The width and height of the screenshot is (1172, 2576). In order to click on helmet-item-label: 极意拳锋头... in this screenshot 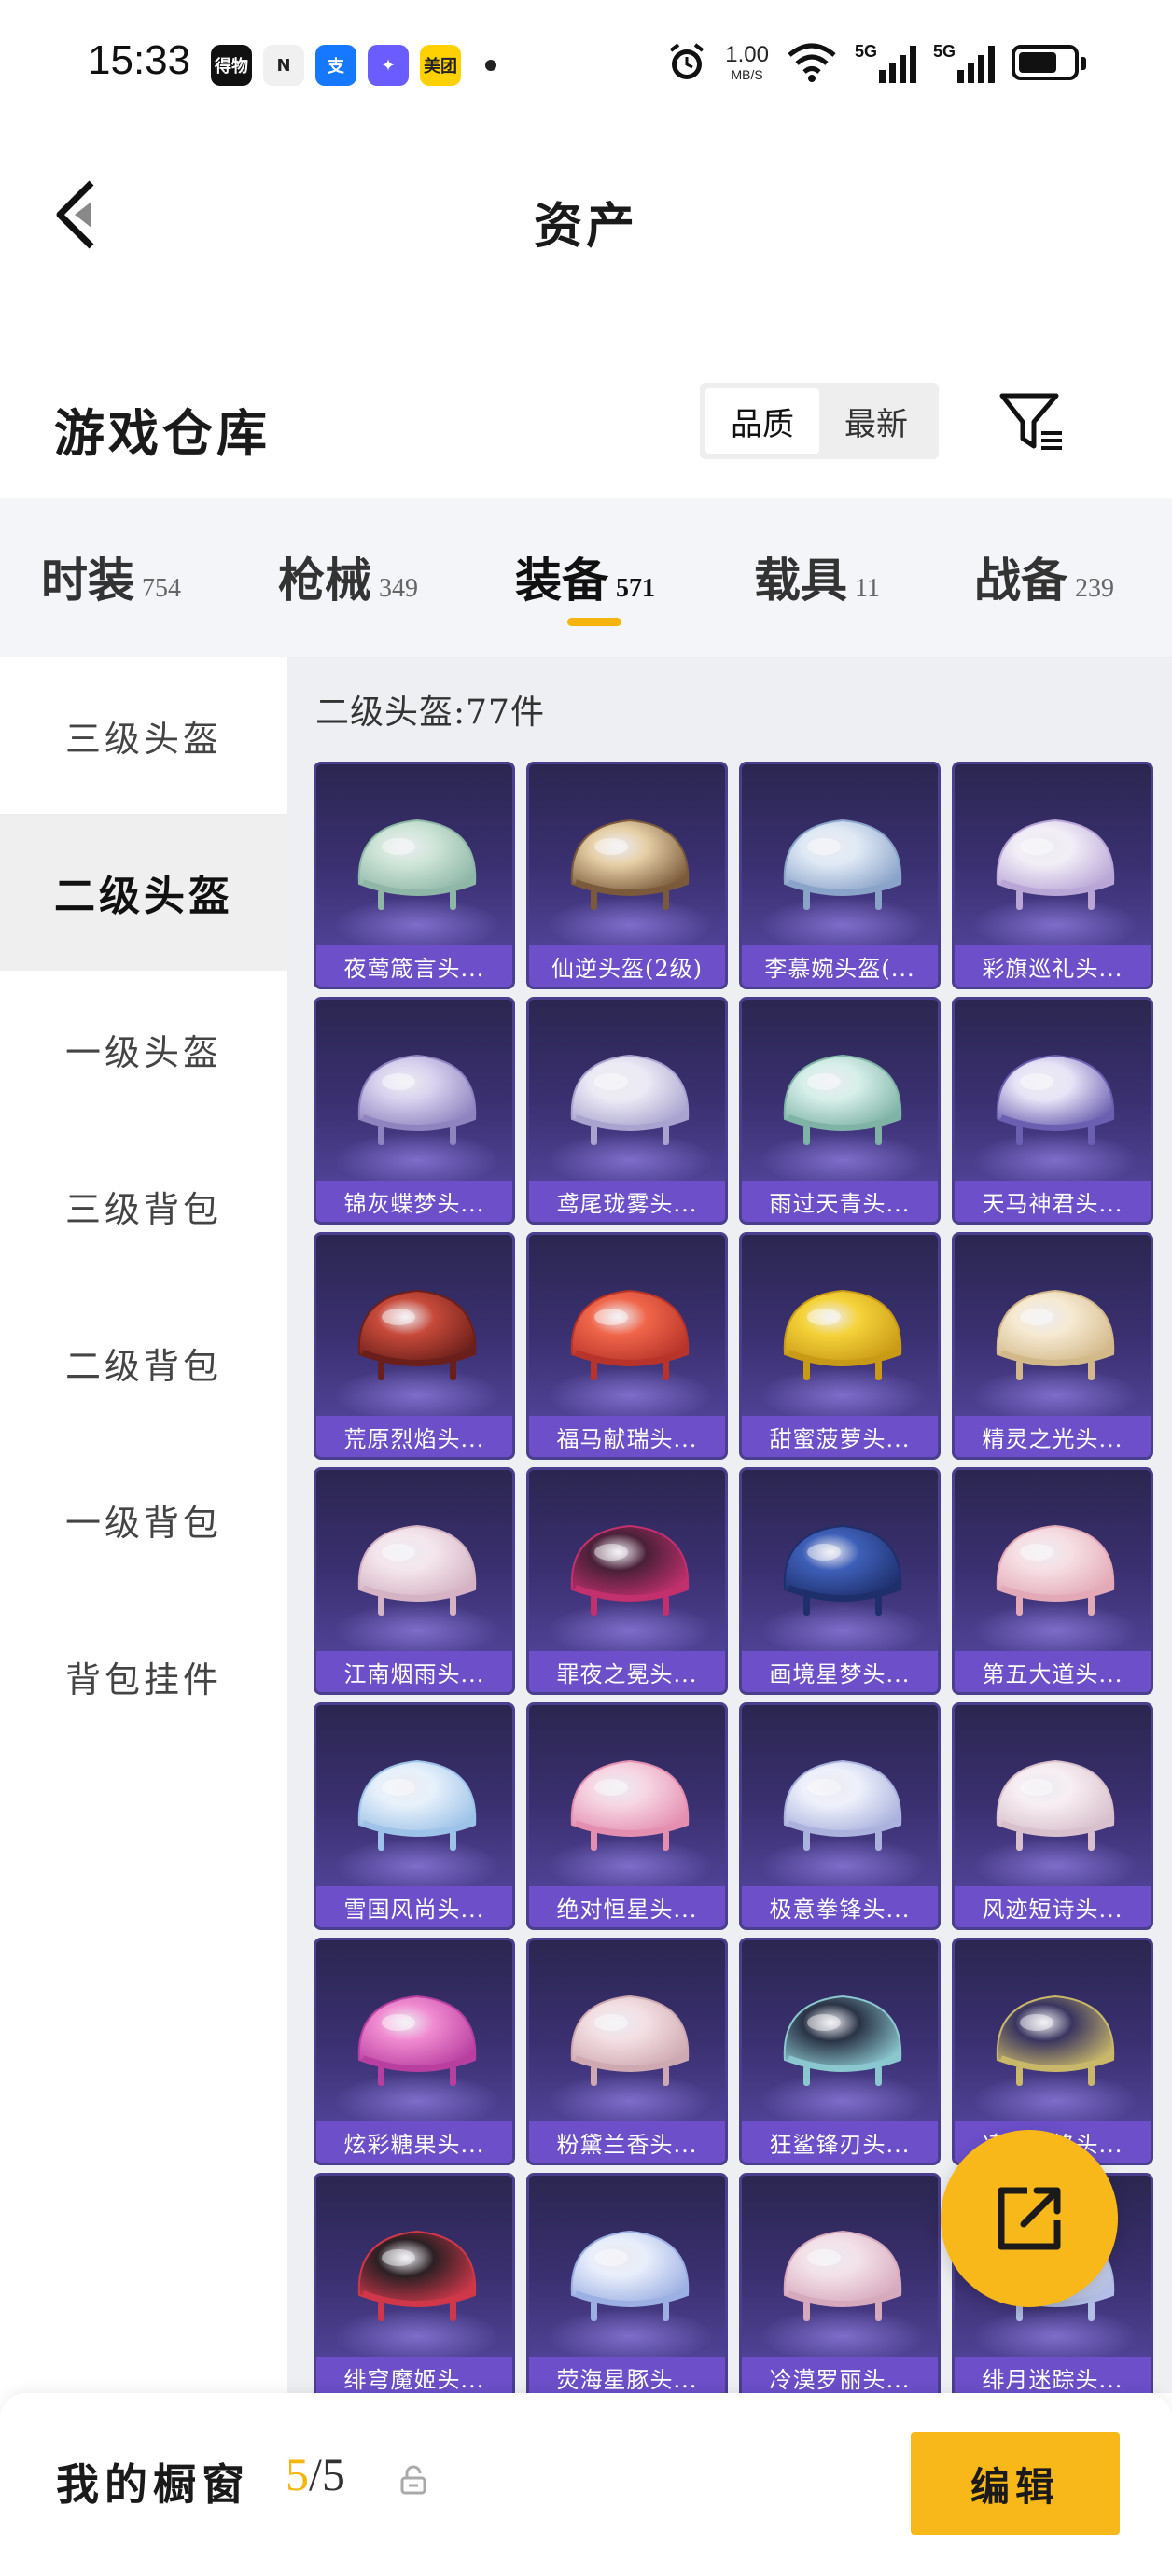, I will do `click(840, 1906)`.